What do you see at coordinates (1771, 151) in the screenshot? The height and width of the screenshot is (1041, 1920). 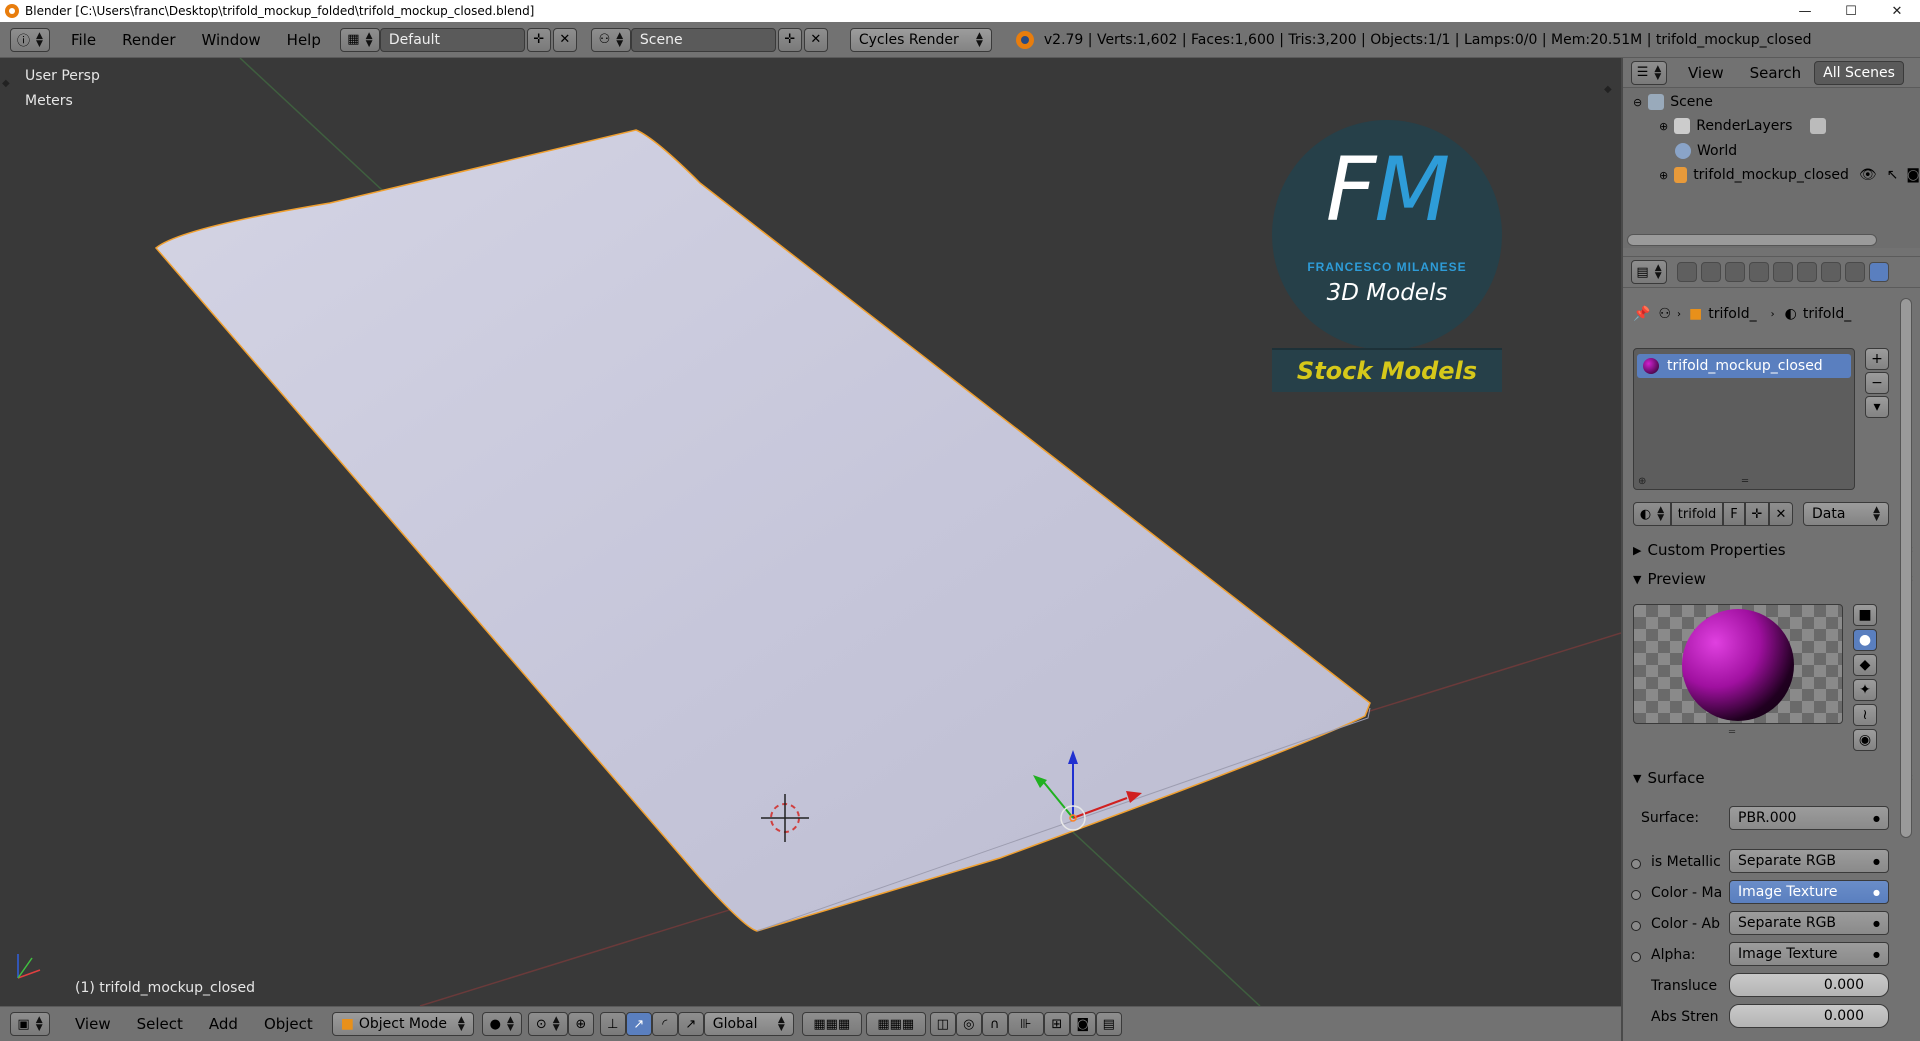 I see `outliner-item-world: World` at bounding box center [1771, 151].